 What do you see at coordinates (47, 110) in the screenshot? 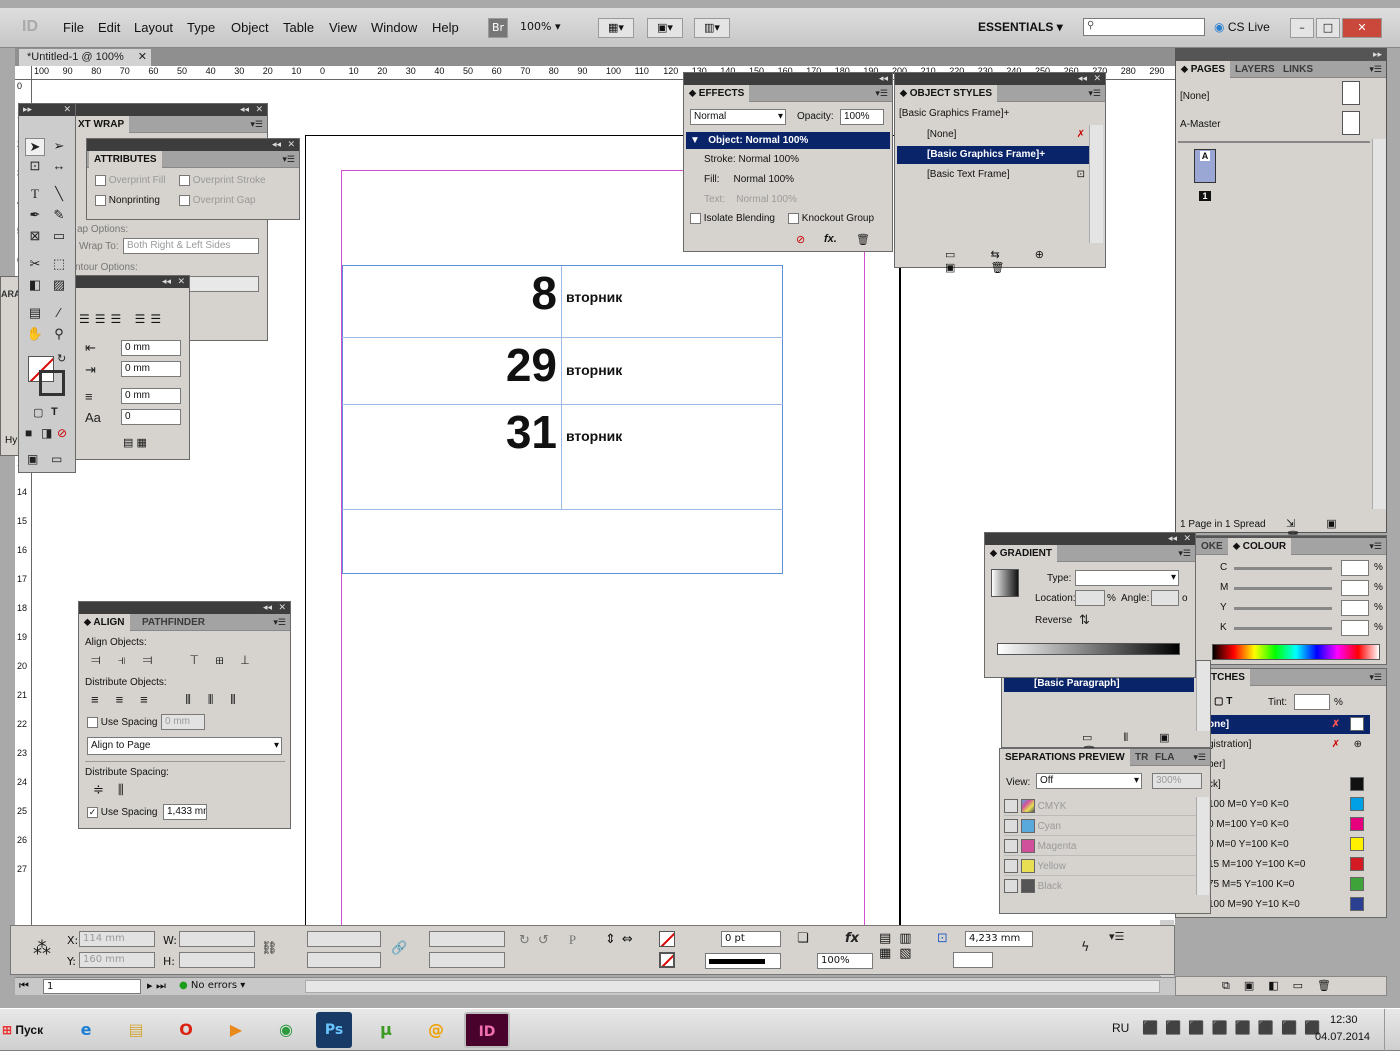
I see `panel-titlebar: ▸▸ ✕` at bounding box center [47, 110].